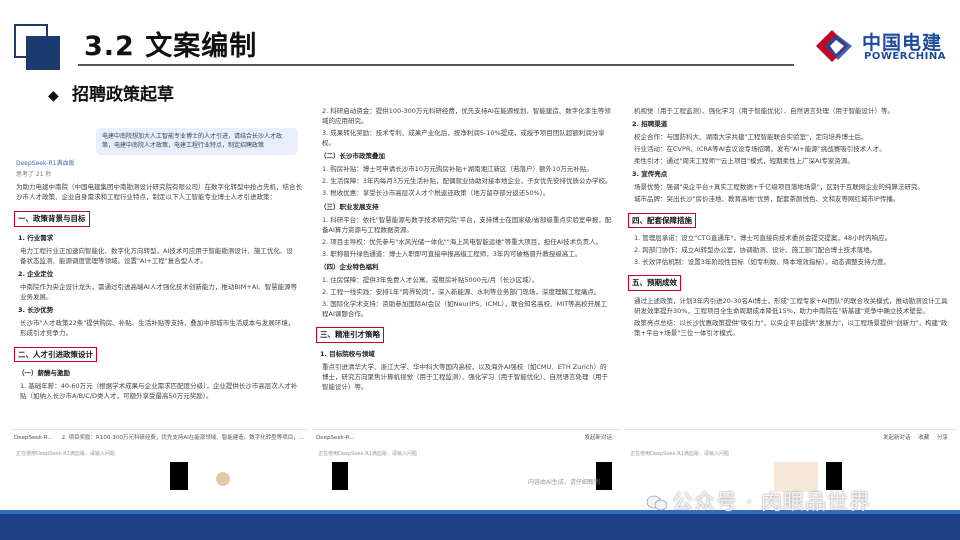 This screenshot has height=540, width=960. I want to click on section-title-5: 五、预期成效, so click(654, 283).